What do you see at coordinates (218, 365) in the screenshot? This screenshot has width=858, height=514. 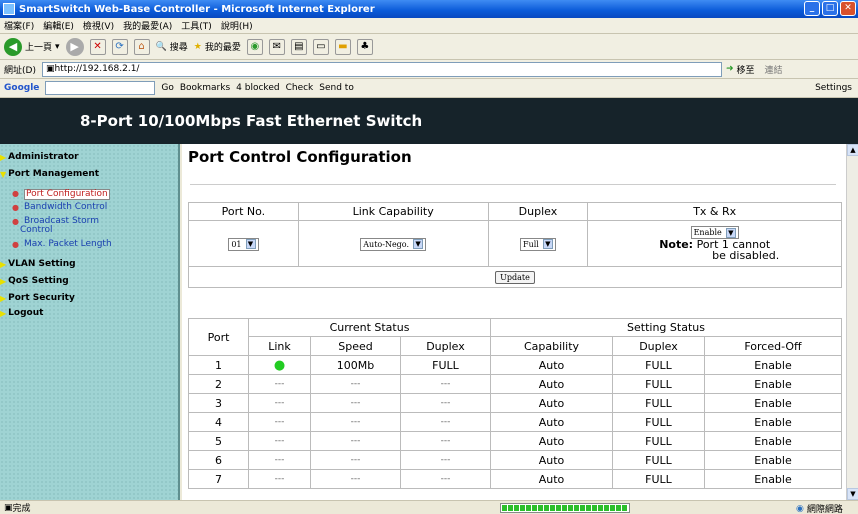 I see `cell-port: 1` at bounding box center [218, 365].